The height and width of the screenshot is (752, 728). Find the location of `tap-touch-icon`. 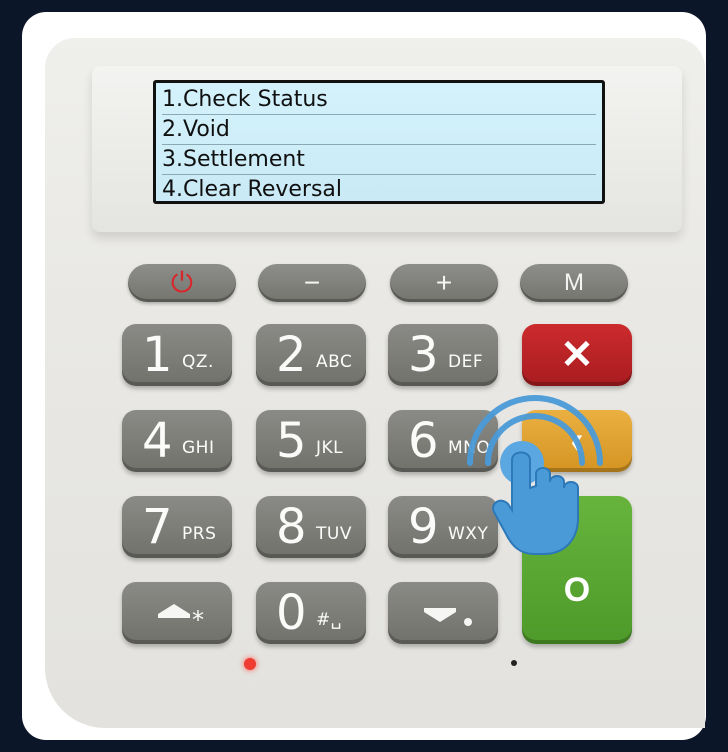

tap-touch-icon is located at coordinates (535, 475).